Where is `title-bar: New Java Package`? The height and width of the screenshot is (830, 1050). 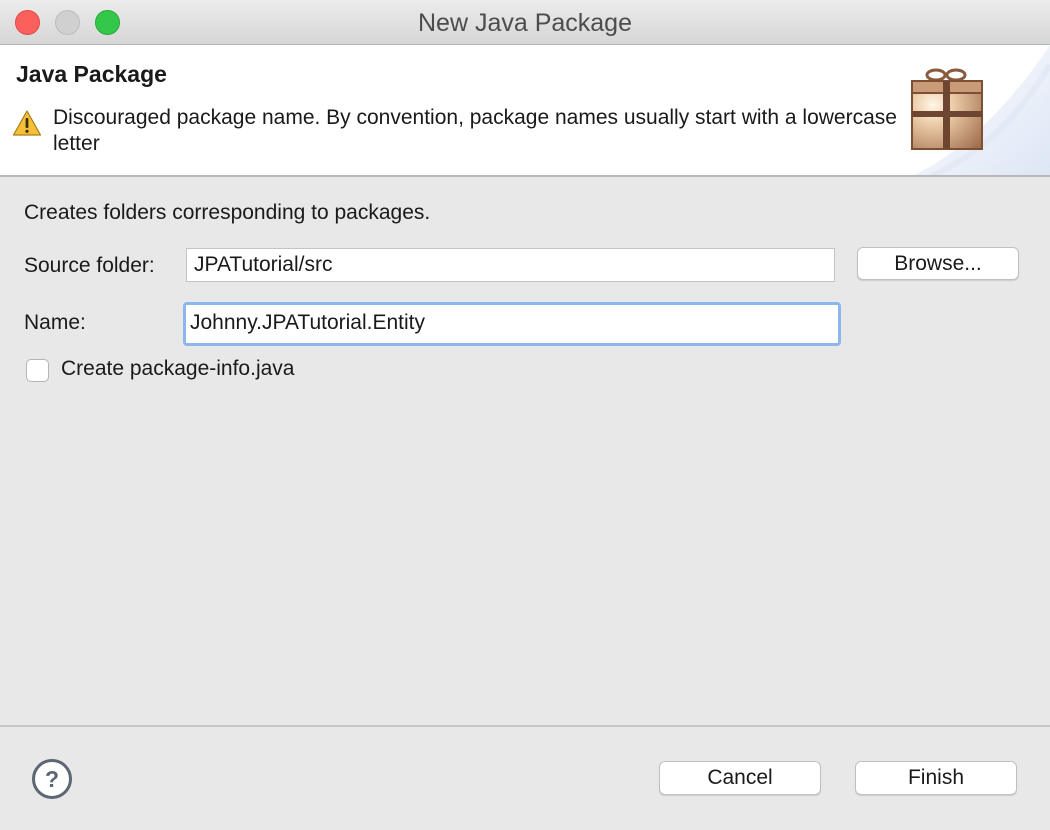
title-bar: New Java Package is located at coordinates (525, 22).